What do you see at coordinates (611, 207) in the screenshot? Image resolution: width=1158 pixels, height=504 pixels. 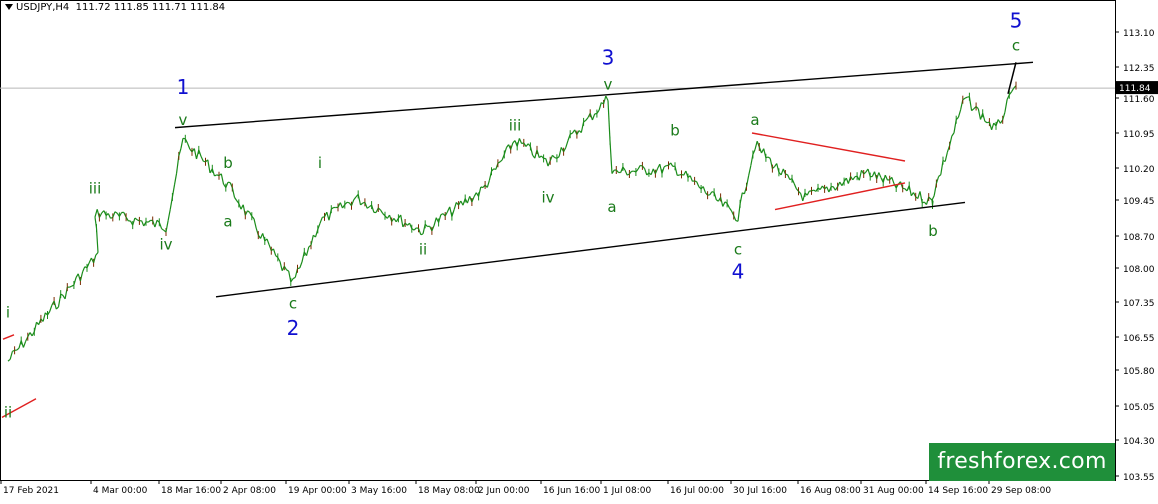 I see `wave-label-a: a` at bounding box center [611, 207].